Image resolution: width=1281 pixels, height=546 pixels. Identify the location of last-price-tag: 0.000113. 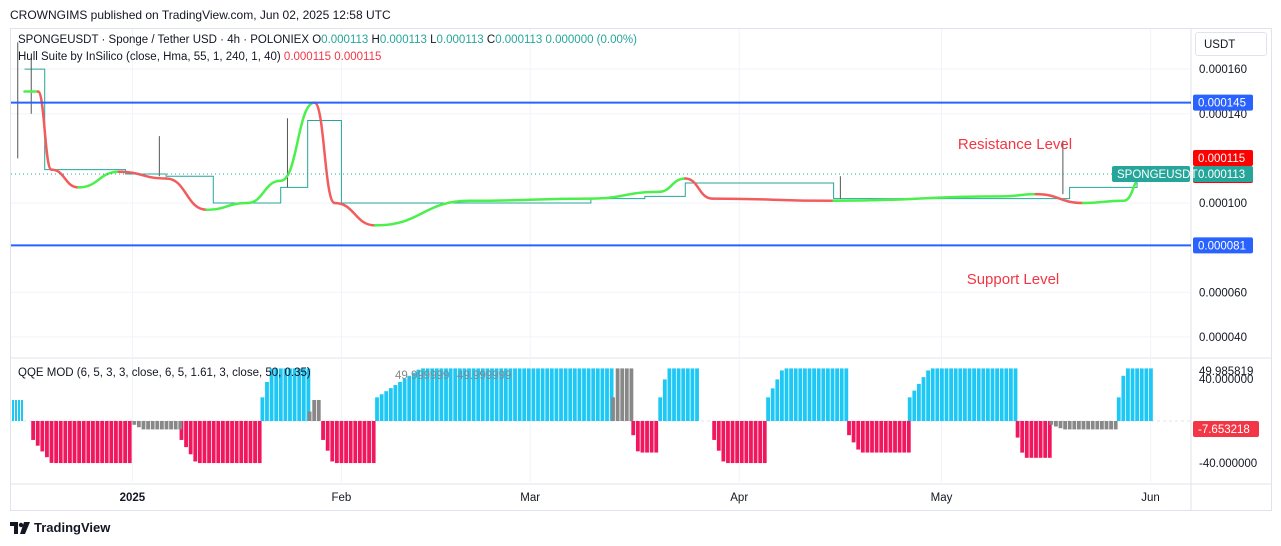
(1221, 175).